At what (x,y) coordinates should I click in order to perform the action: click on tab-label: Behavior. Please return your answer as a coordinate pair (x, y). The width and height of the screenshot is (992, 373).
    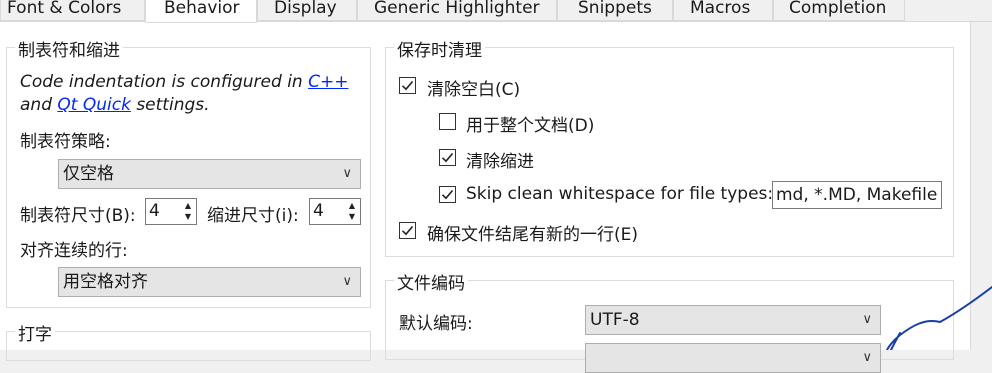
    Looking at the image, I should click on (202, 9).